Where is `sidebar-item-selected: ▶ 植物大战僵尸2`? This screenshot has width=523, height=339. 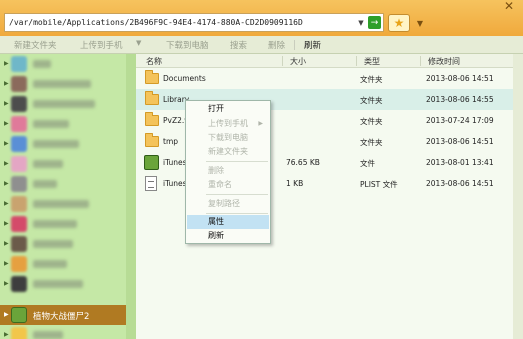
sidebar-item-selected: ▶ 植物大战僵尸2 is located at coordinates (63, 315).